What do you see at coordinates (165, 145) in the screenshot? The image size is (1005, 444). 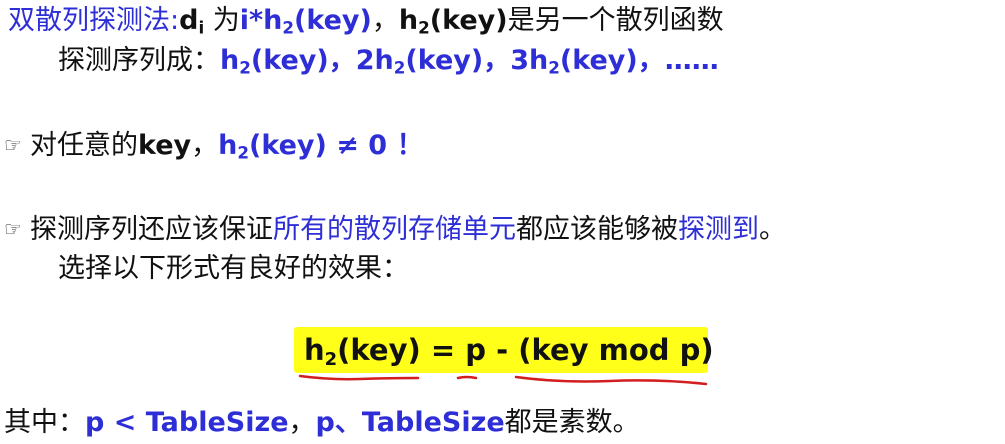 I see `key-word: key` at bounding box center [165, 145].